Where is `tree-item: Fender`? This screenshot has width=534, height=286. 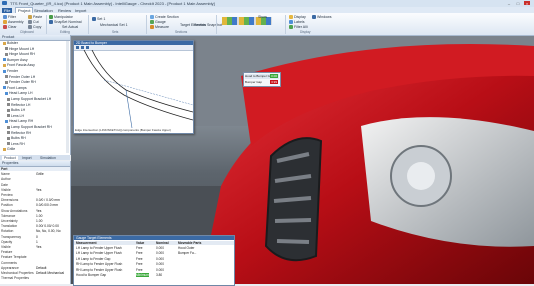 tree-item: Fender is located at coordinates (10, 71).